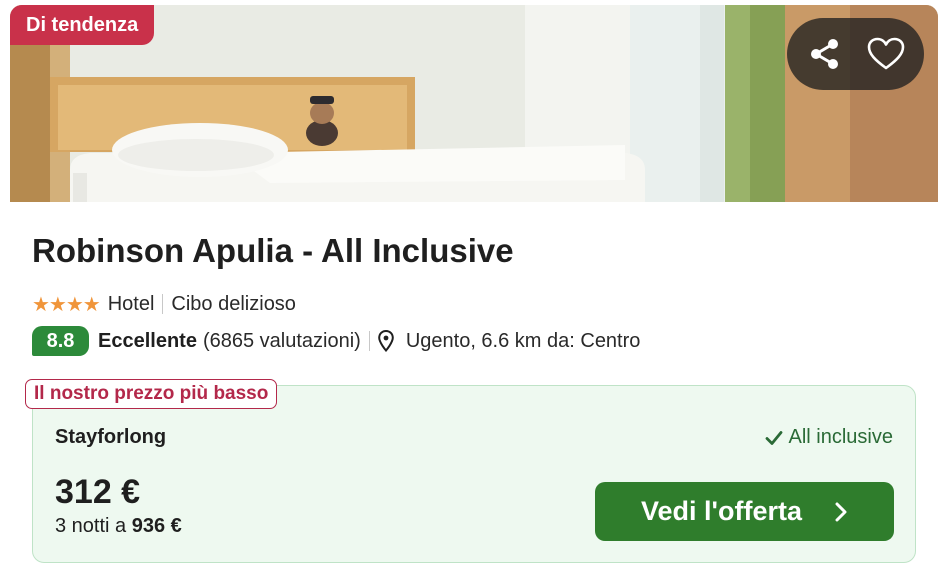 The height and width of the screenshot is (576, 938). What do you see at coordinates (841, 512) in the screenshot?
I see `chevron-right-icon` at bounding box center [841, 512].